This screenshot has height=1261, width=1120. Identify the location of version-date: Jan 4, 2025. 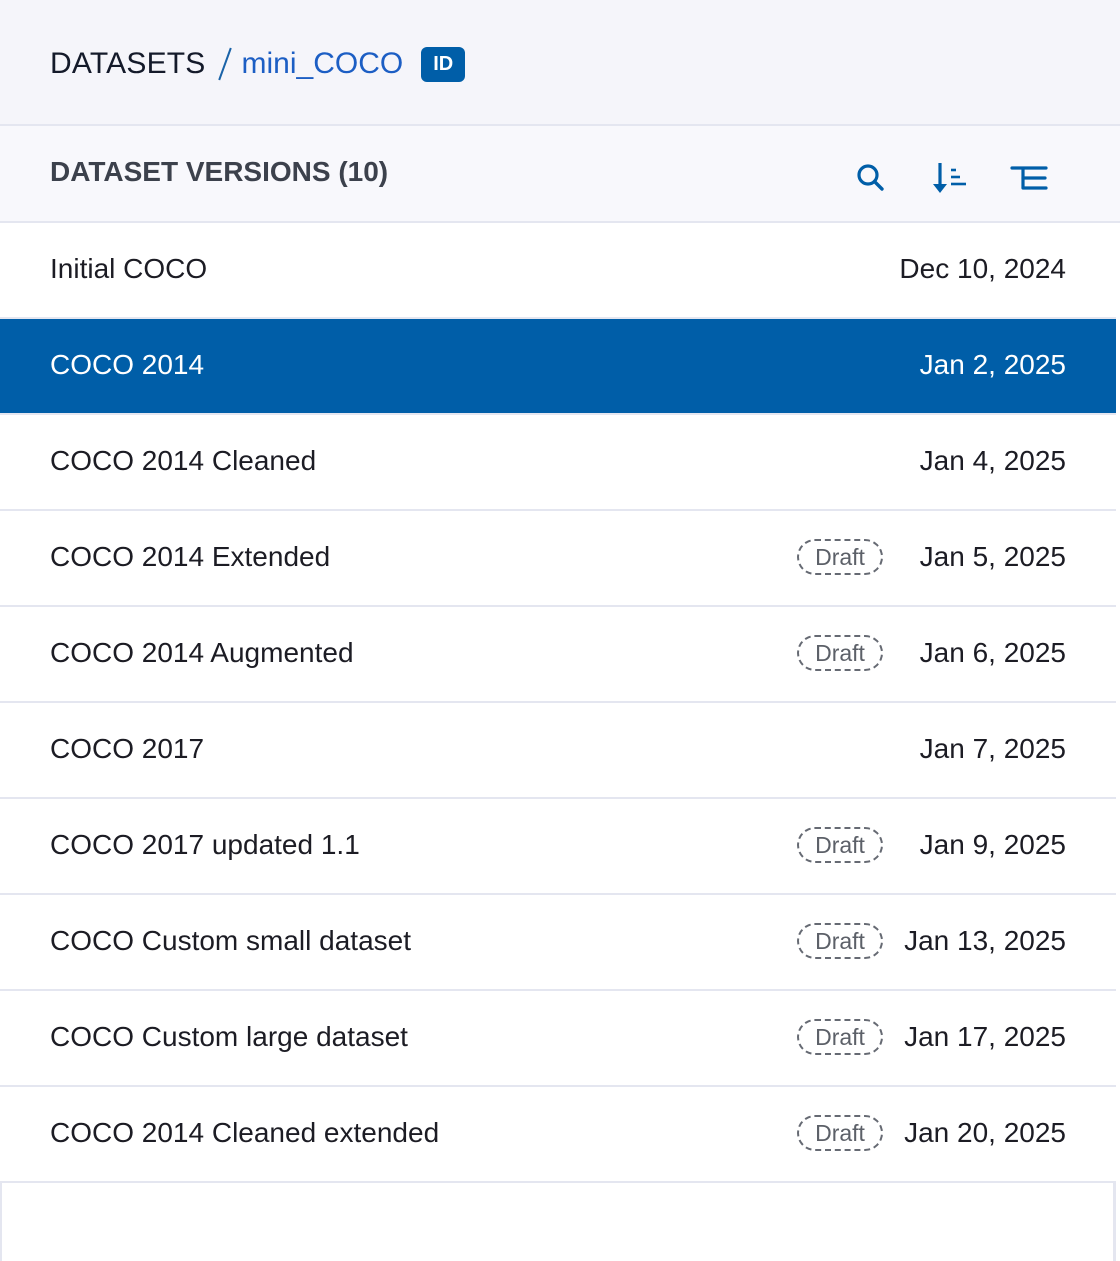
(992, 460).